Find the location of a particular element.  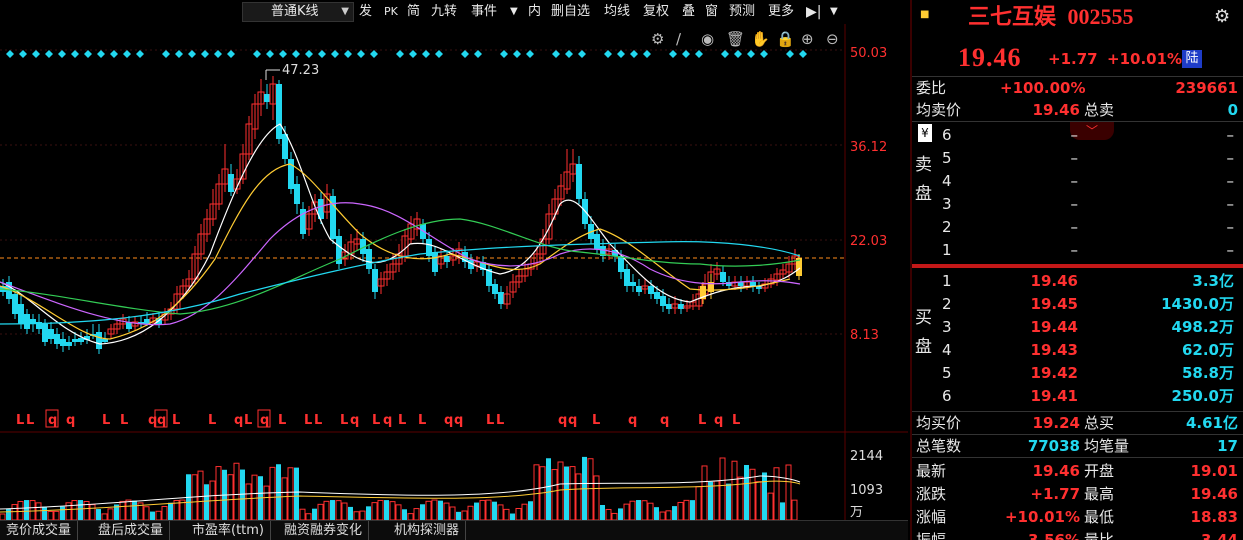

buy-price: 19.45 is located at coordinates (1054, 304).